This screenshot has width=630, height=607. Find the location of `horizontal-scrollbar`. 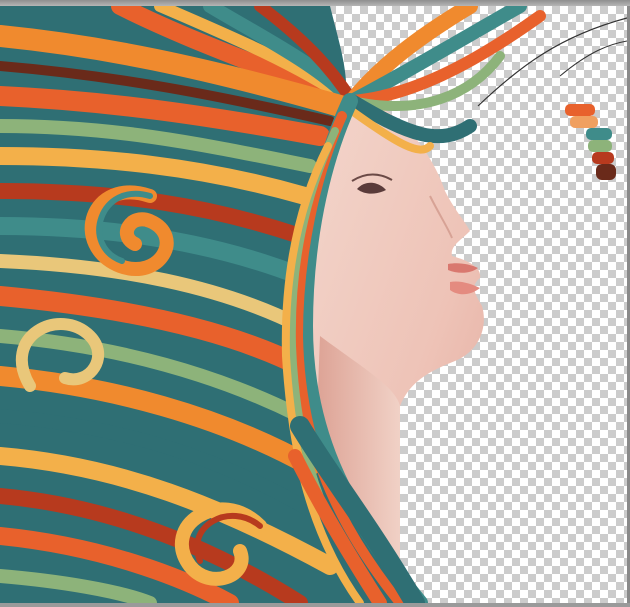

horizontal-scrollbar is located at coordinates (315, 605).